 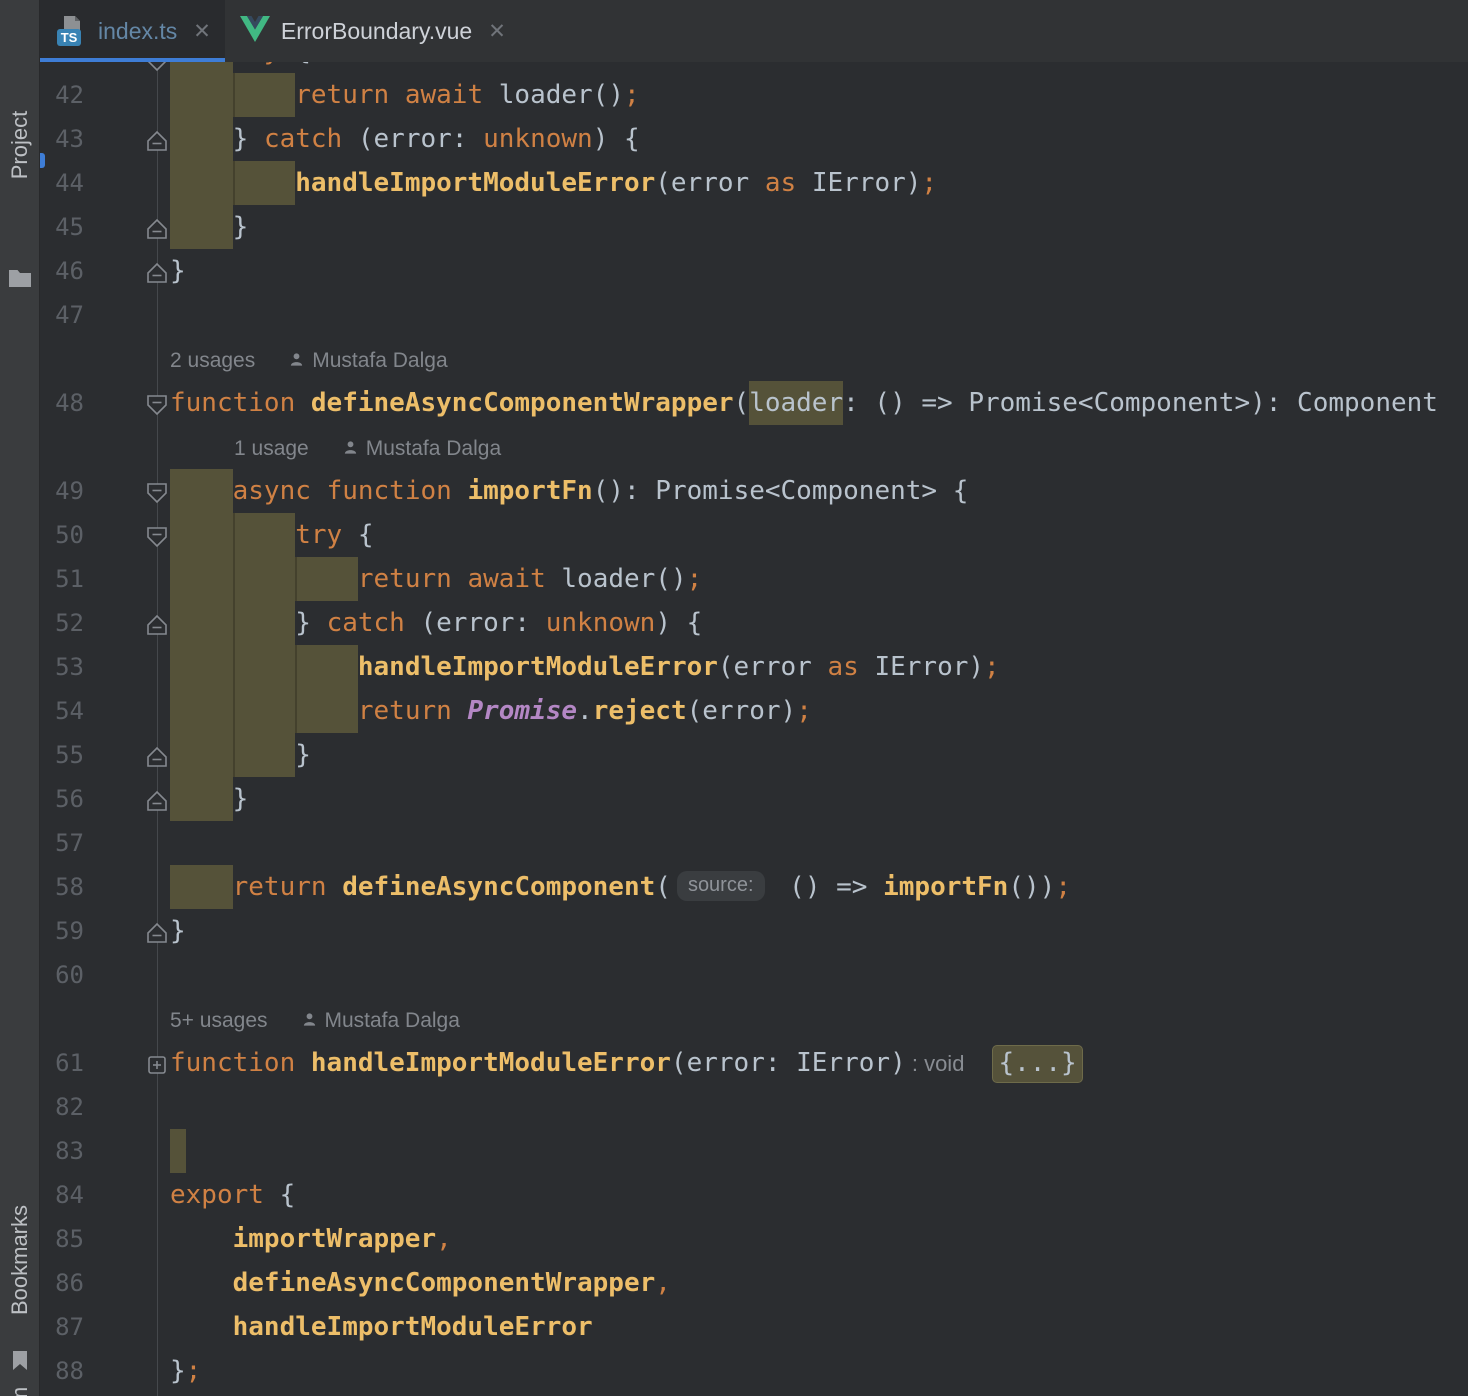 I want to click on line-number: 55, so click(x=62, y=755).